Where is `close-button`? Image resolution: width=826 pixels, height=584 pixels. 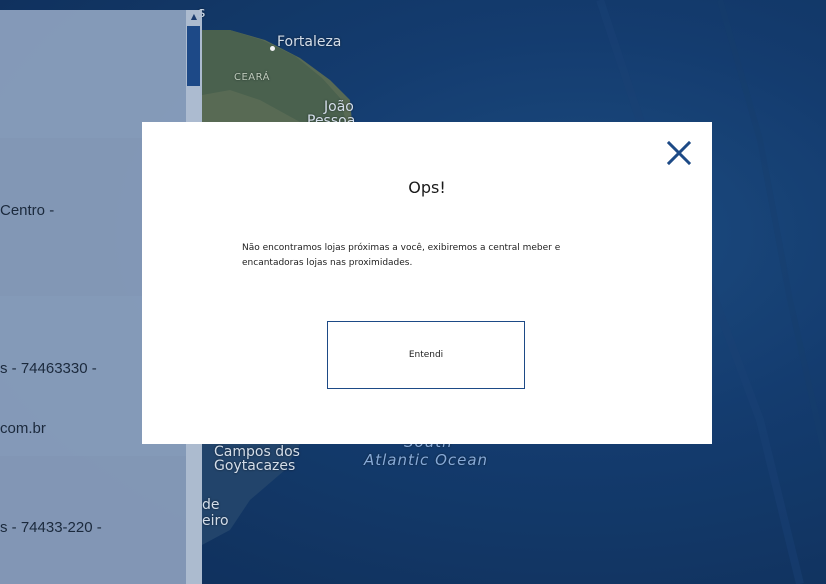
close-button is located at coordinates (679, 153).